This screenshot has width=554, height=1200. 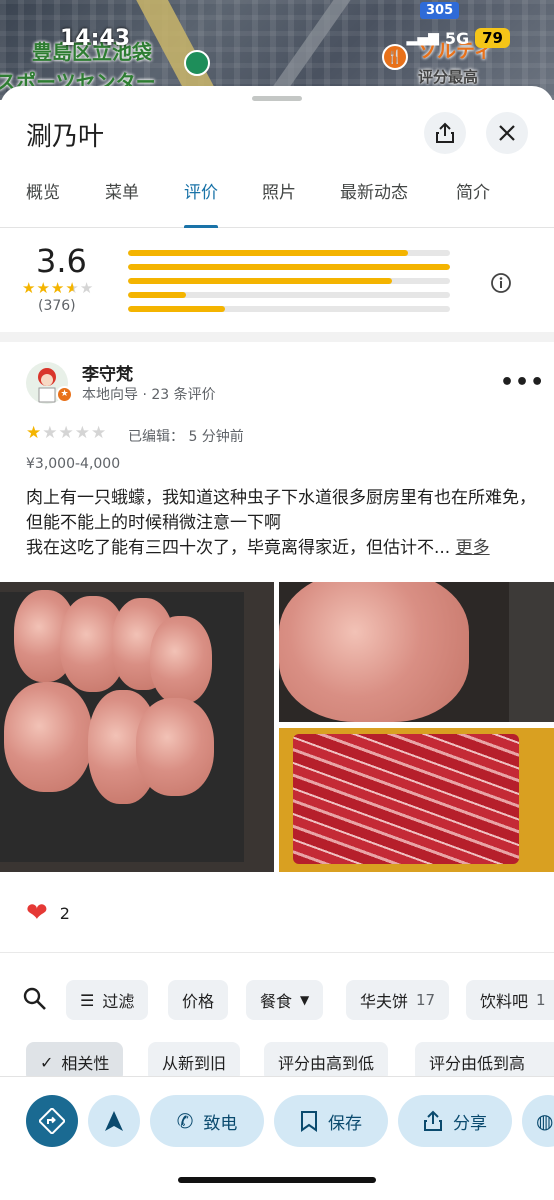 I want to click on likes: ❤ 2, so click(x=48, y=913).